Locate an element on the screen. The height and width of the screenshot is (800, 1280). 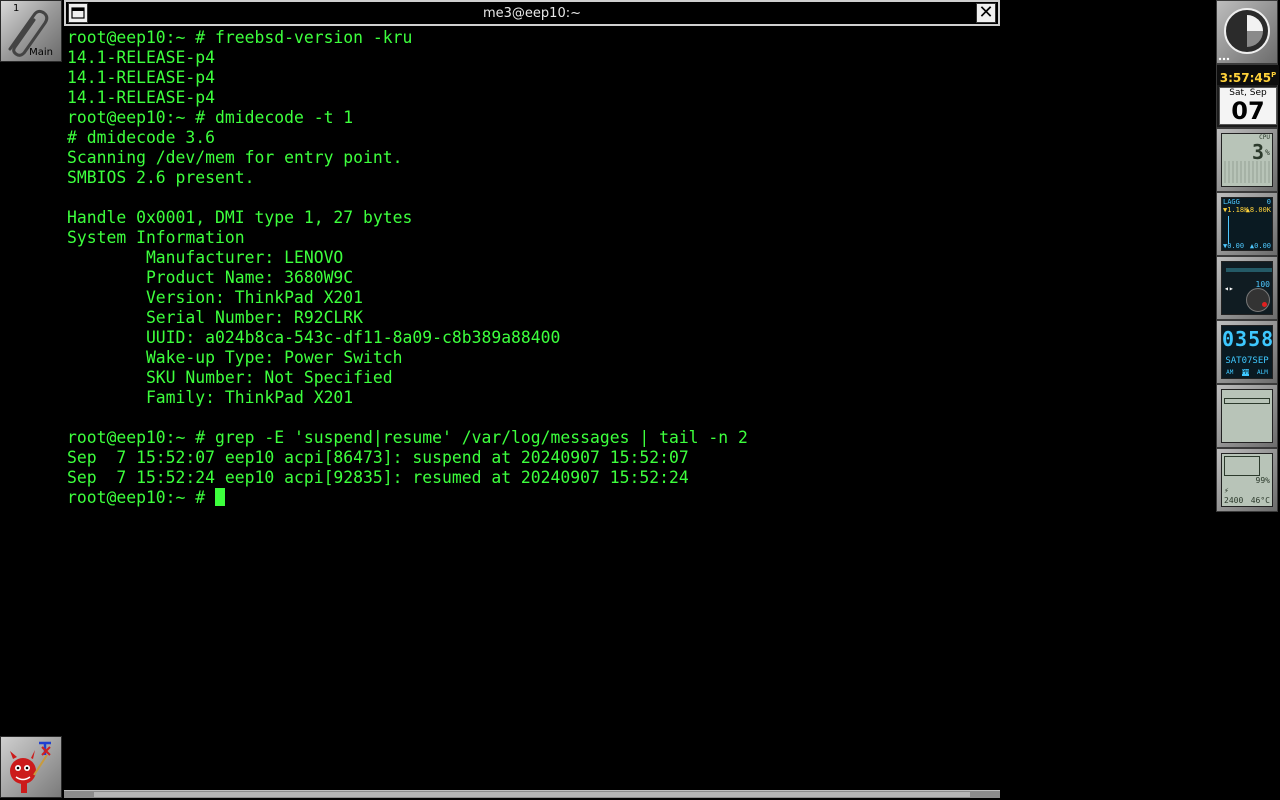
terminal-line: # dmidecode 3.6 is located at coordinates (141, 137).